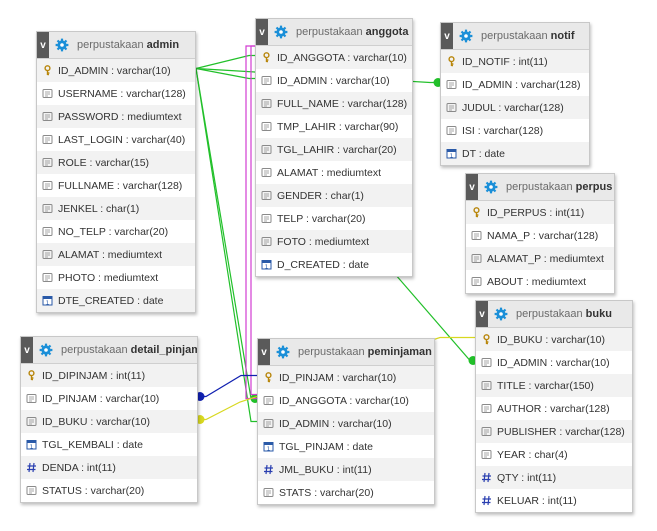 This screenshot has width=657, height=531. What do you see at coordinates (226, 234) in the screenshot?
I see `relation-line` at bounding box center [226, 234].